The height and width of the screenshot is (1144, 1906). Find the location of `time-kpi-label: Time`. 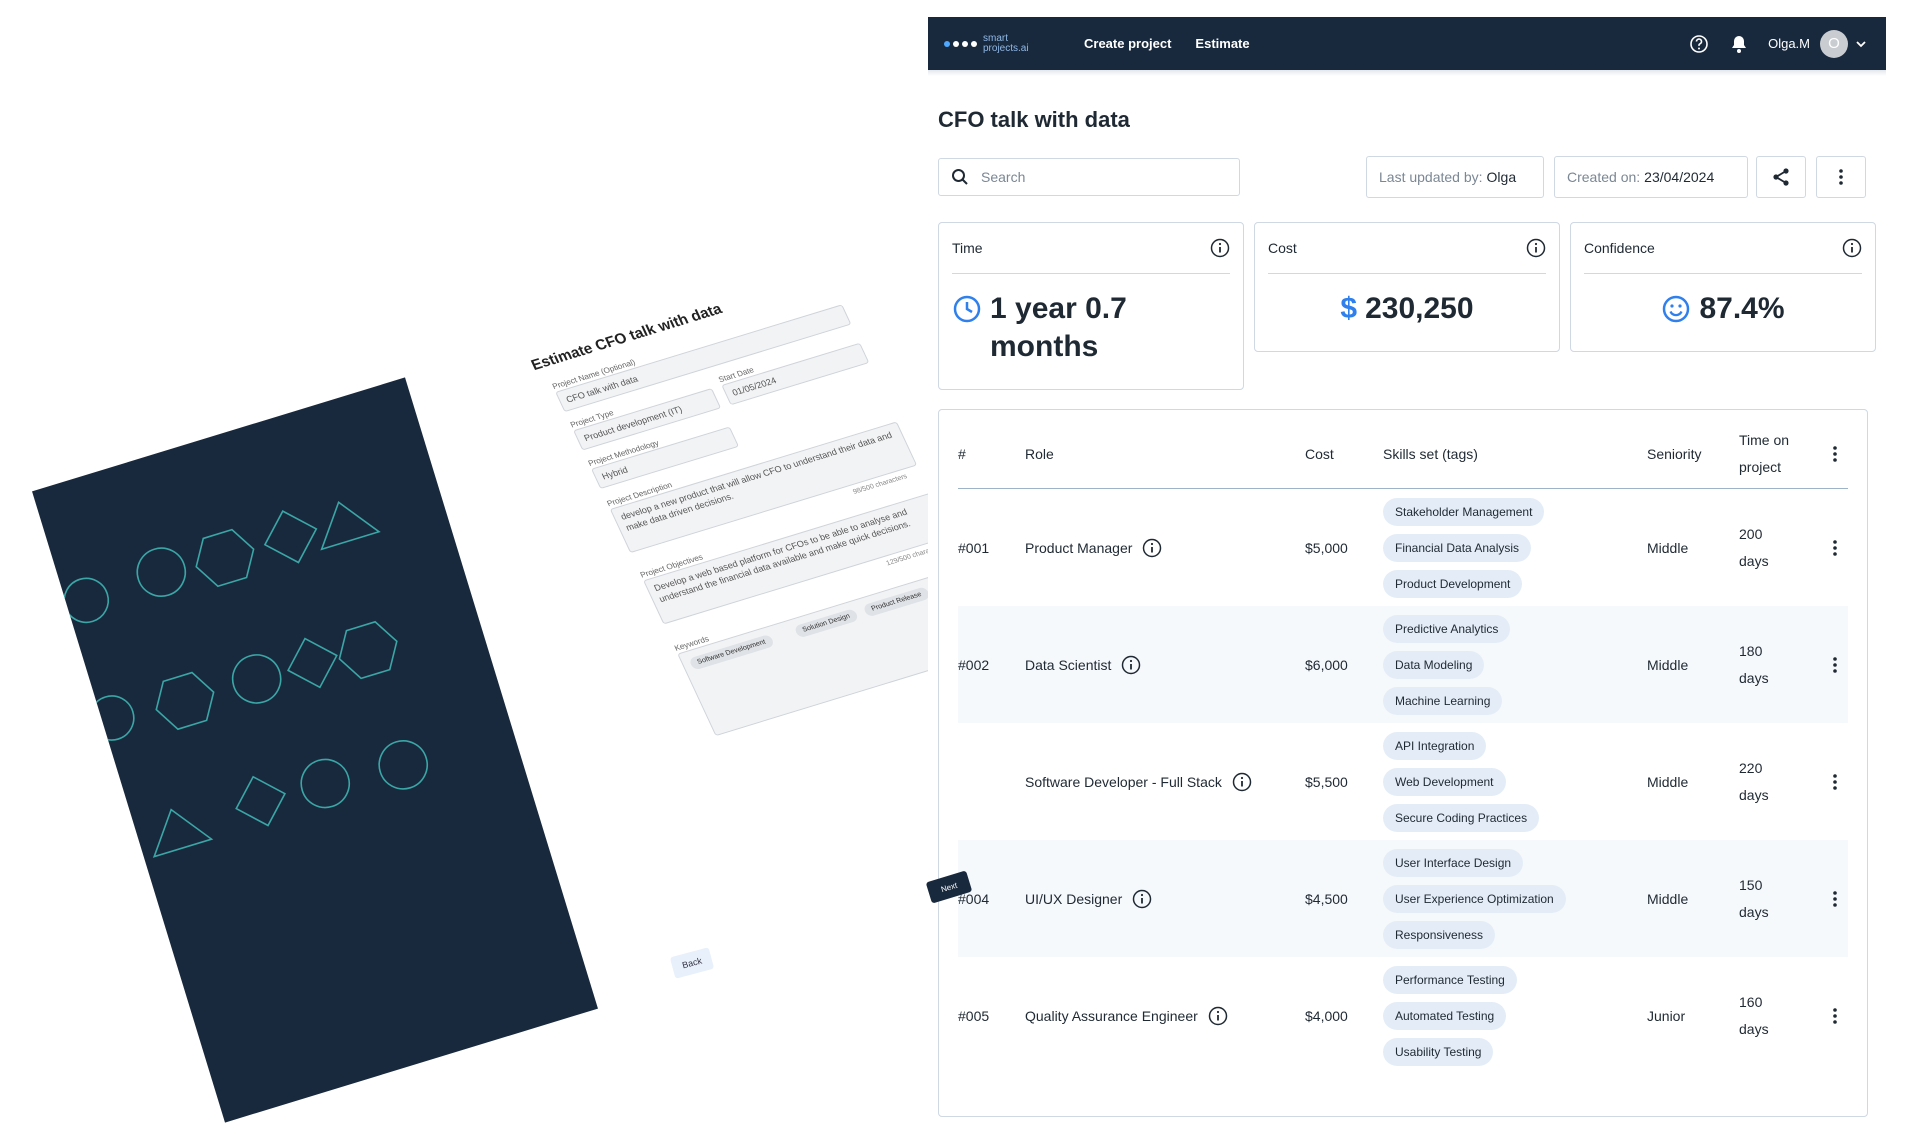

time-kpi-label: Time is located at coordinates (967, 248).